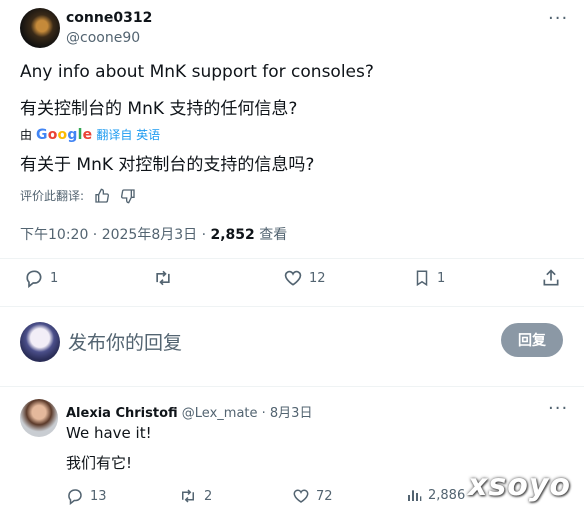 Image resolution: width=584 pixels, height=519 pixels. What do you see at coordinates (54, 278) in the screenshot?
I see `reply-count: 1` at bounding box center [54, 278].